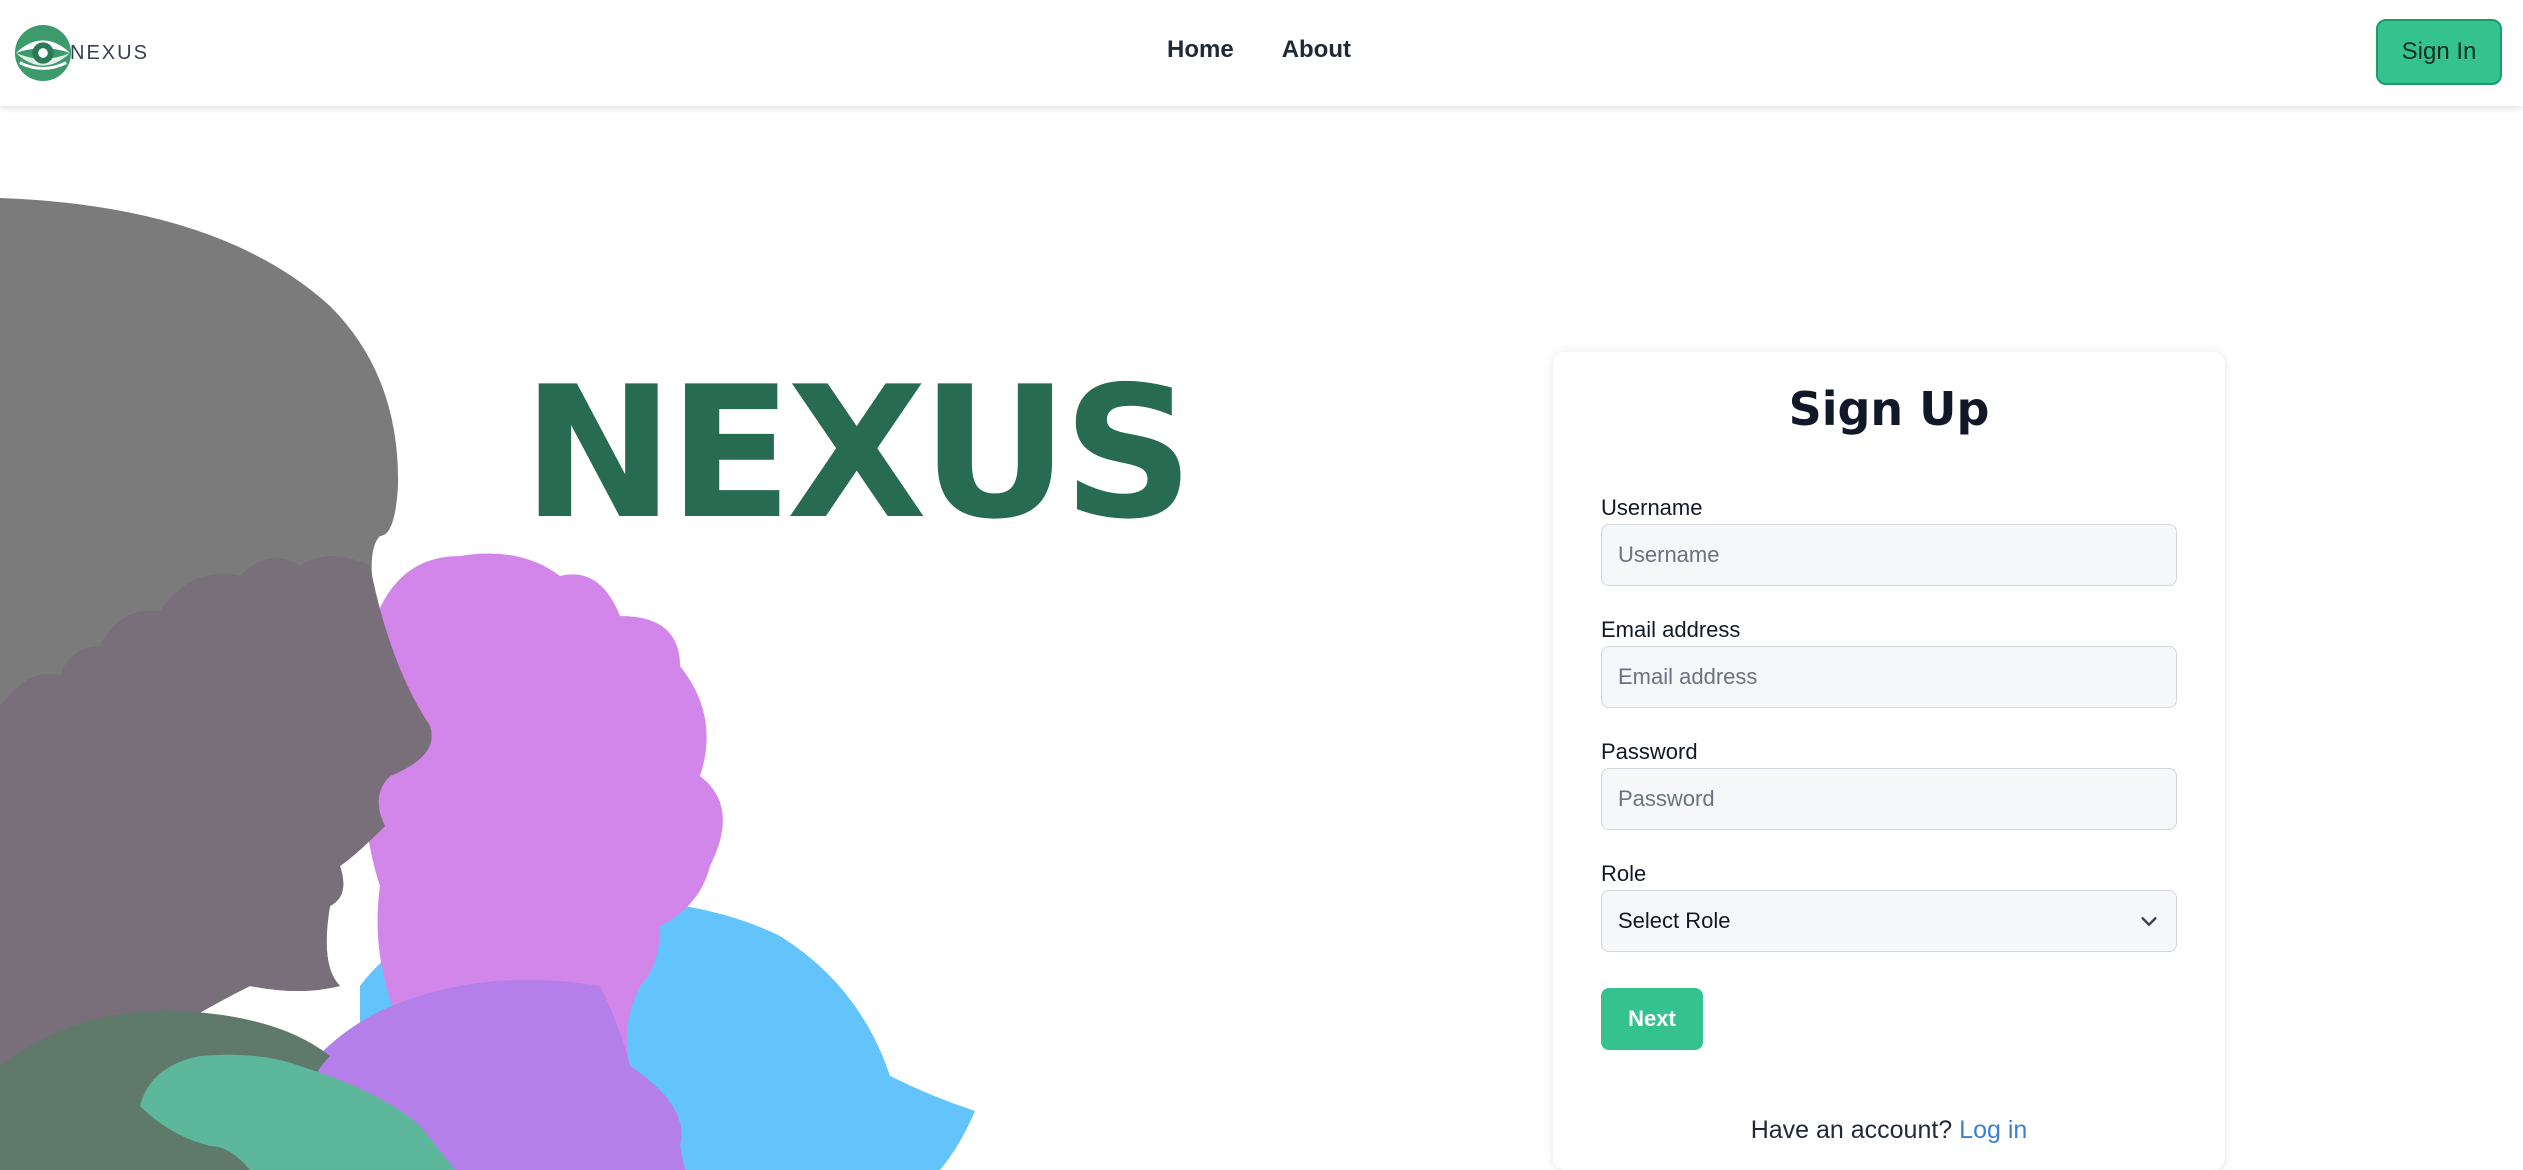 This screenshot has width=2523, height=1170. What do you see at coordinates (2439, 52) in the screenshot?
I see `sign-in-button: Sign In` at bounding box center [2439, 52].